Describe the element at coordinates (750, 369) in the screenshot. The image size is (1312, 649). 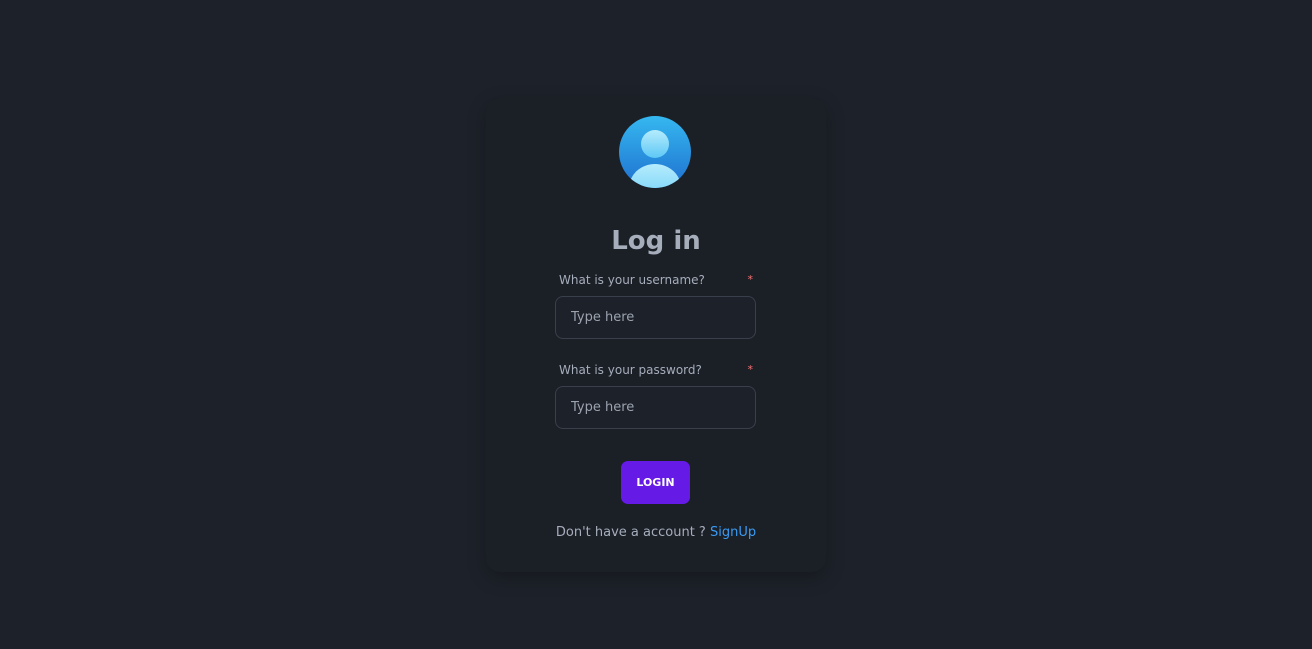
I see `password-required-mark: *` at that location.